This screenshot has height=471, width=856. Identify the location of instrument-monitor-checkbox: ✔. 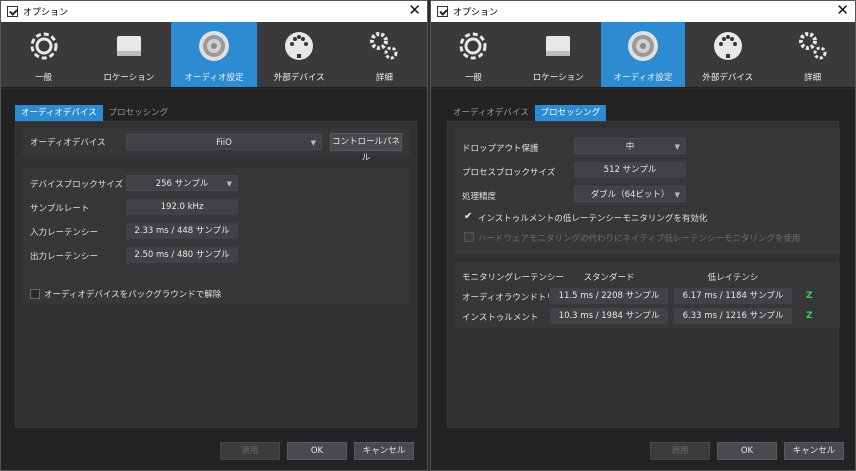
(469, 217).